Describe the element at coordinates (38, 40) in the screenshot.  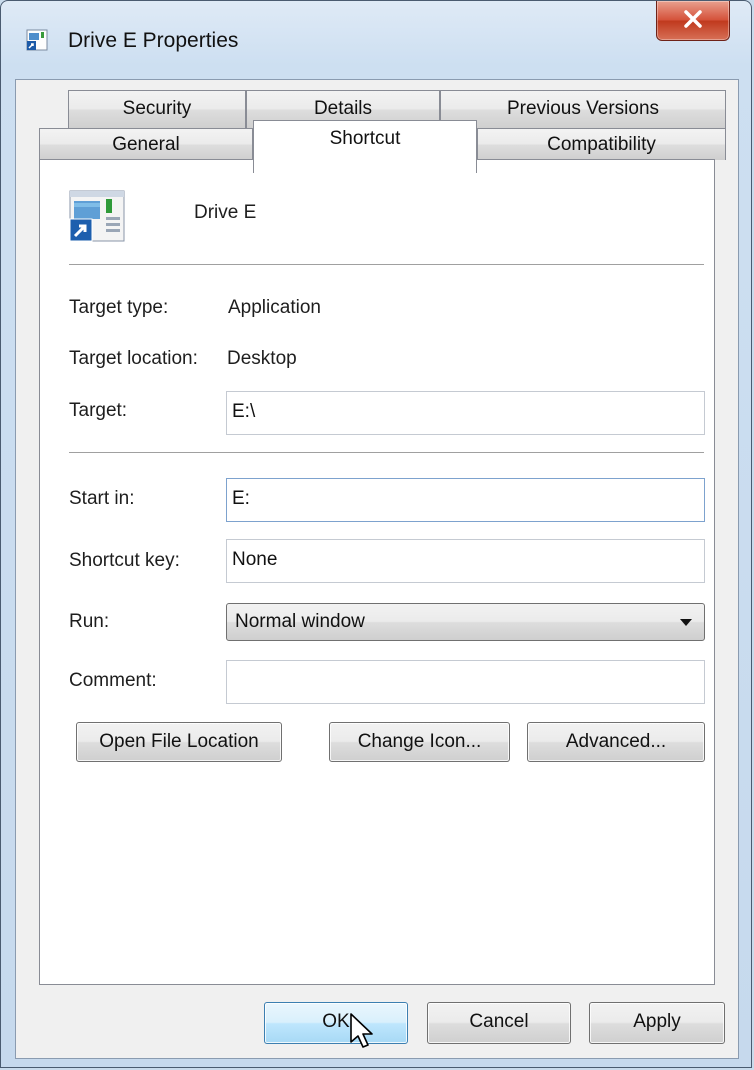
I see `drive-shortcut-icon` at that location.